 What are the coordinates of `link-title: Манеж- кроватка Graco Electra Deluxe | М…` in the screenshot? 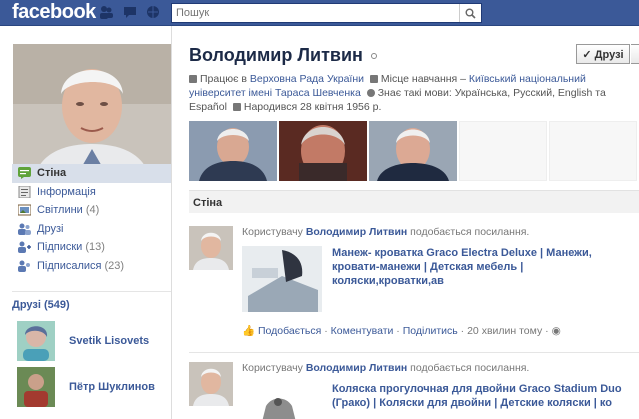 It's located at (482, 267).